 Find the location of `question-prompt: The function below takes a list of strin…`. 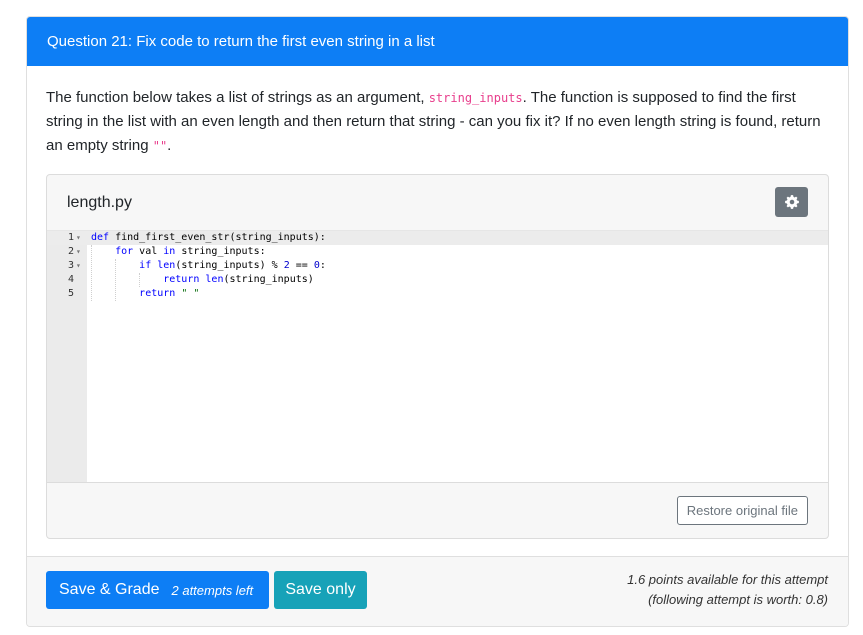

question-prompt: The function below takes a list of strin… is located at coordinates (439, 122).